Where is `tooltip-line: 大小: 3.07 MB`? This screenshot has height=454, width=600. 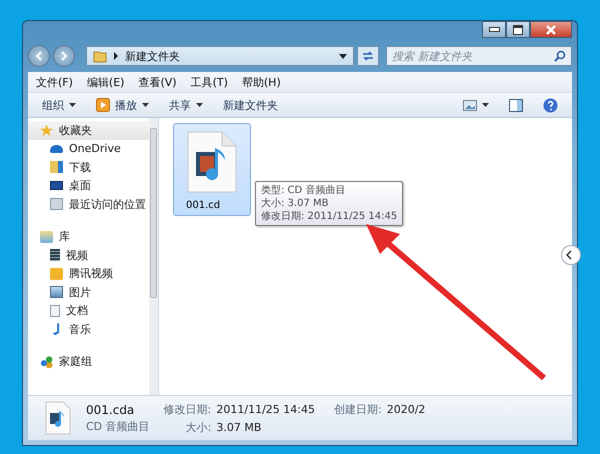 tooltip-line: 大小: 3.07 MB is located at coordinates (295, 203).